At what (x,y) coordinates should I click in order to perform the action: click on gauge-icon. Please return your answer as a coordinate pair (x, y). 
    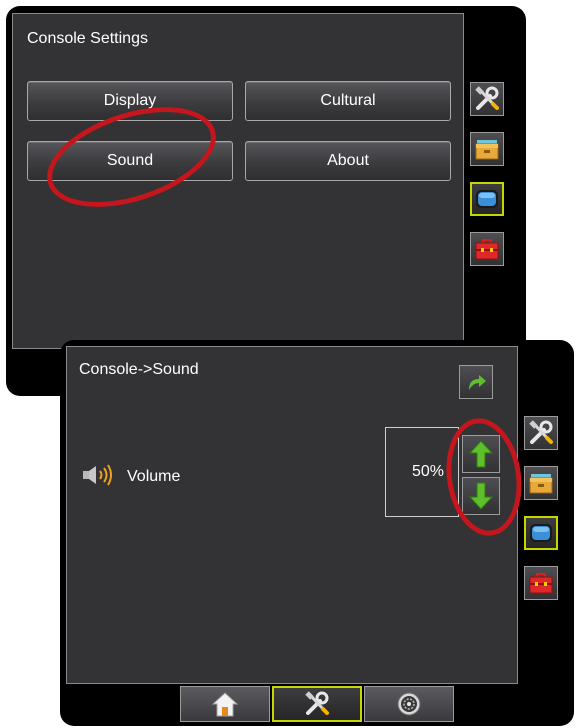
    Looking at the image, I should click on (409, 704).